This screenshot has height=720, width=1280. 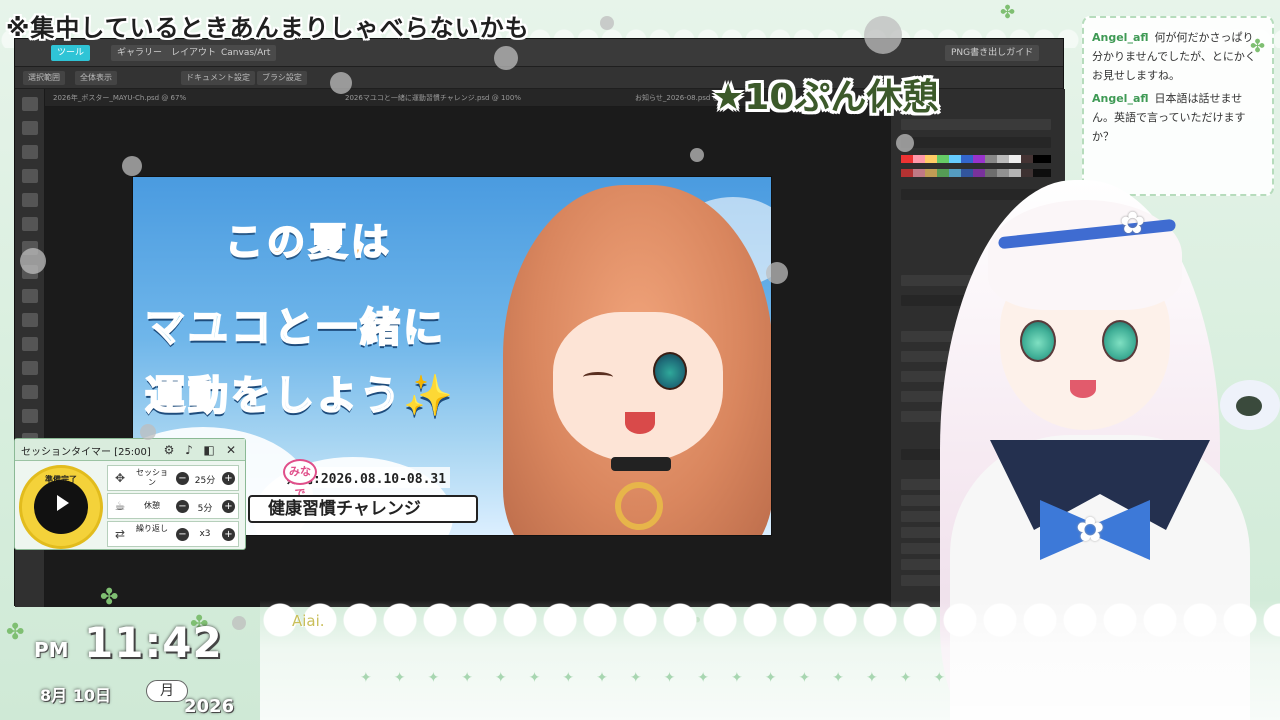 What do you see at coordinates (641, 464) in the screenshot?
I see `character-choker` at bounding box center [641, 464].